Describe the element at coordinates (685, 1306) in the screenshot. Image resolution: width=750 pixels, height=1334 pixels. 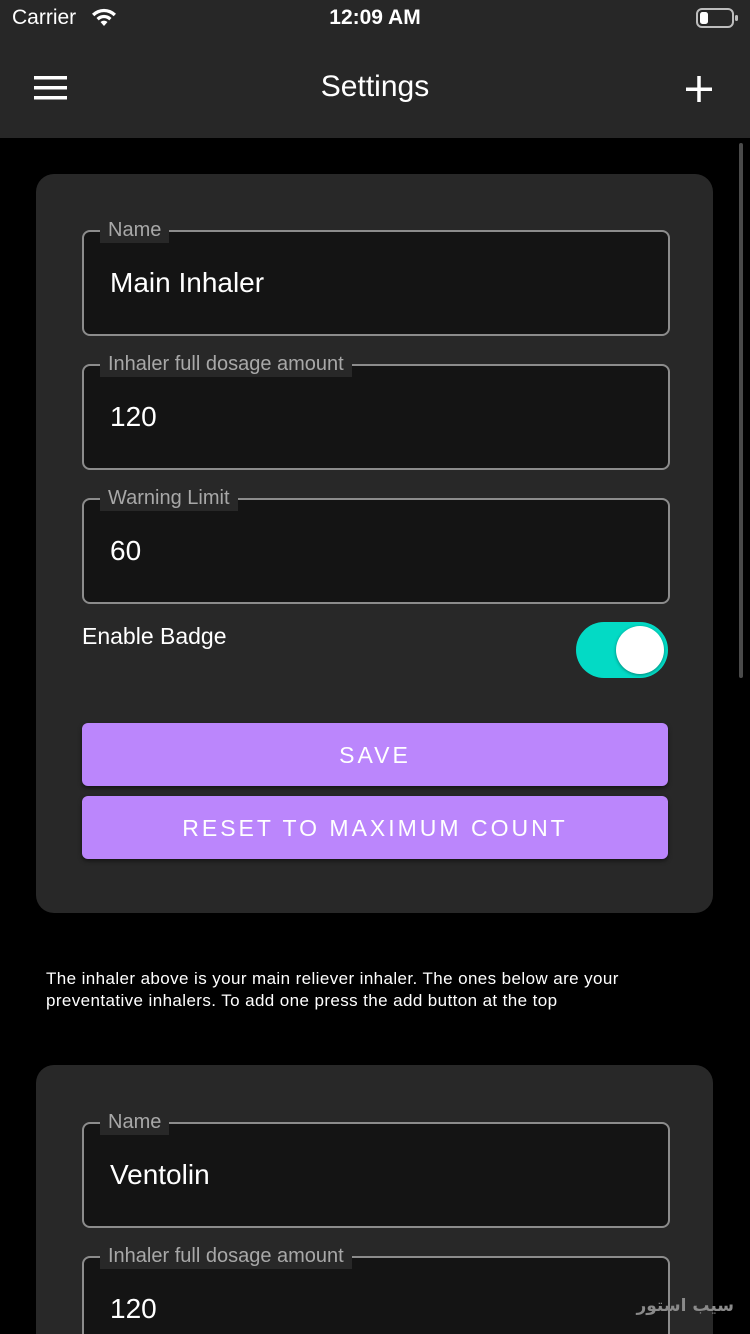
I see `watermark-logo: سیب استور` at that location.